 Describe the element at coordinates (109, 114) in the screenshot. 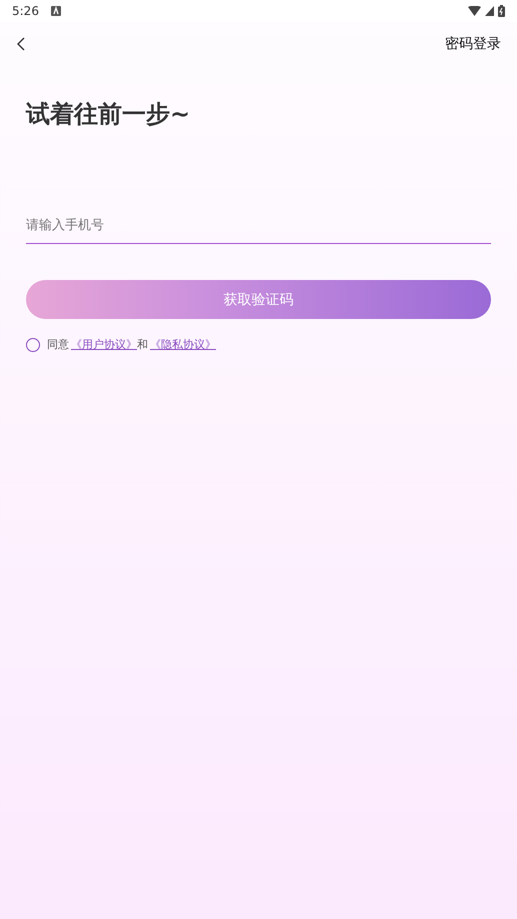

I see `page-title: 试着往前一步~` at that location.